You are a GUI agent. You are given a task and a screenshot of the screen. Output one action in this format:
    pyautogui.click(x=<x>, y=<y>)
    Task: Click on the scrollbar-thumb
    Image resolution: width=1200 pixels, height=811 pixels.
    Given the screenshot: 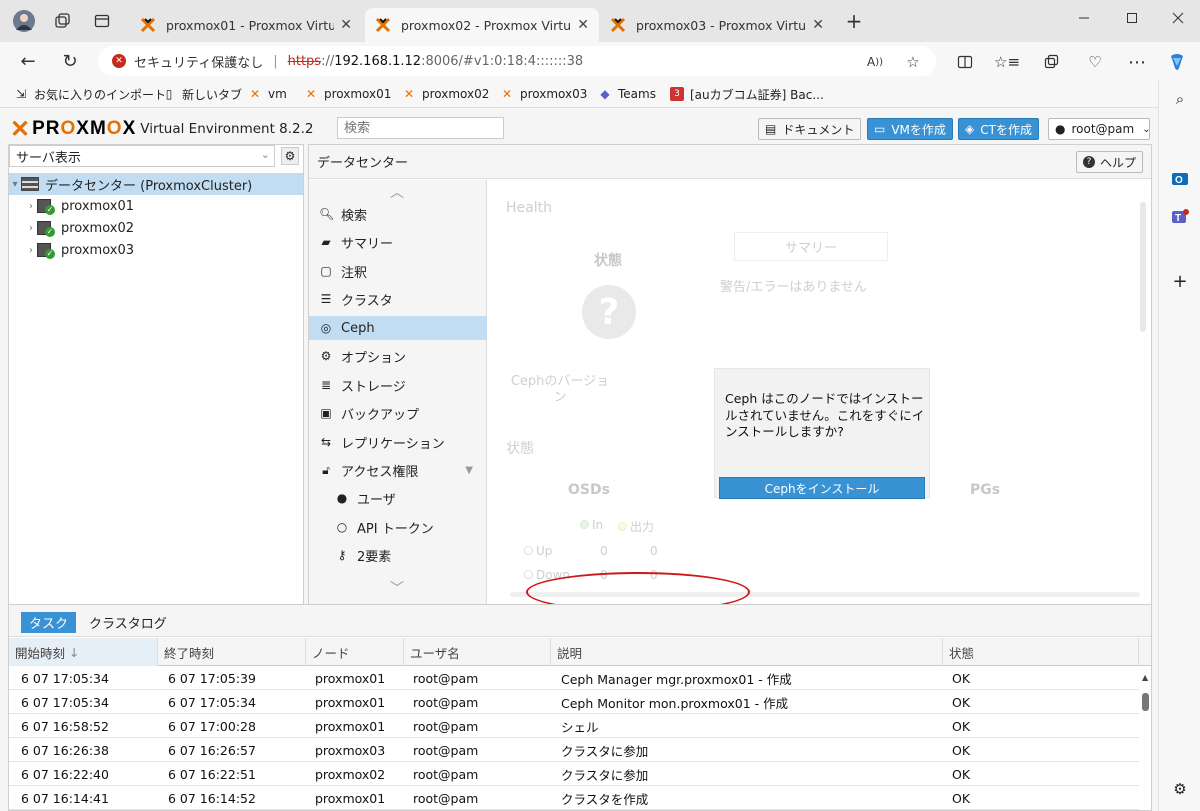 What is the action you would take?
    pyautogui.click(x=1145, y=702)
    